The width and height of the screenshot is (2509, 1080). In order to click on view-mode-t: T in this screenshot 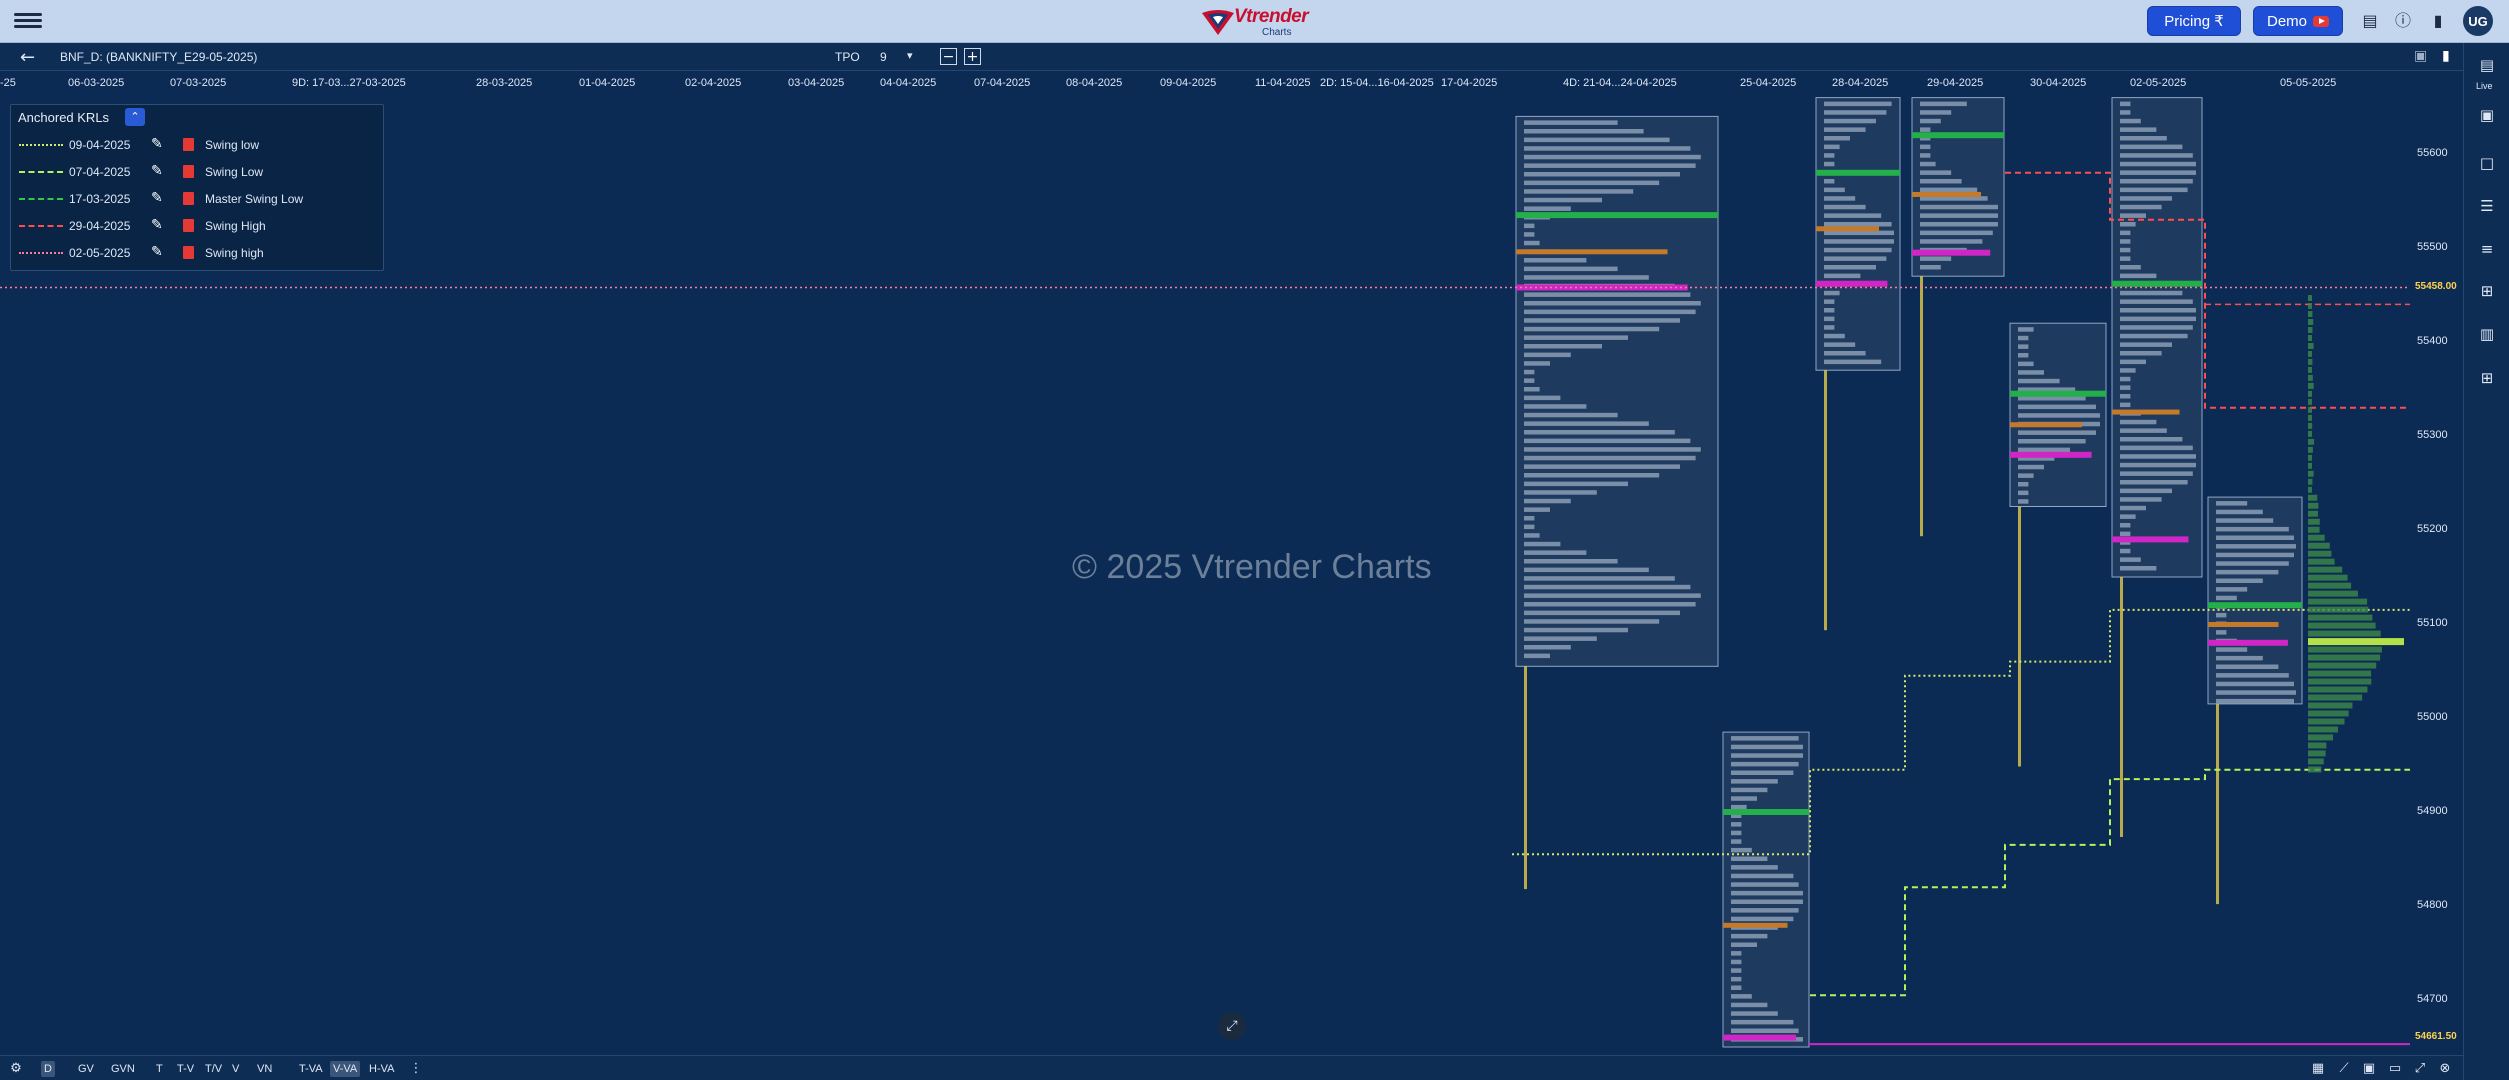, I will do `click(159, 1069)`.